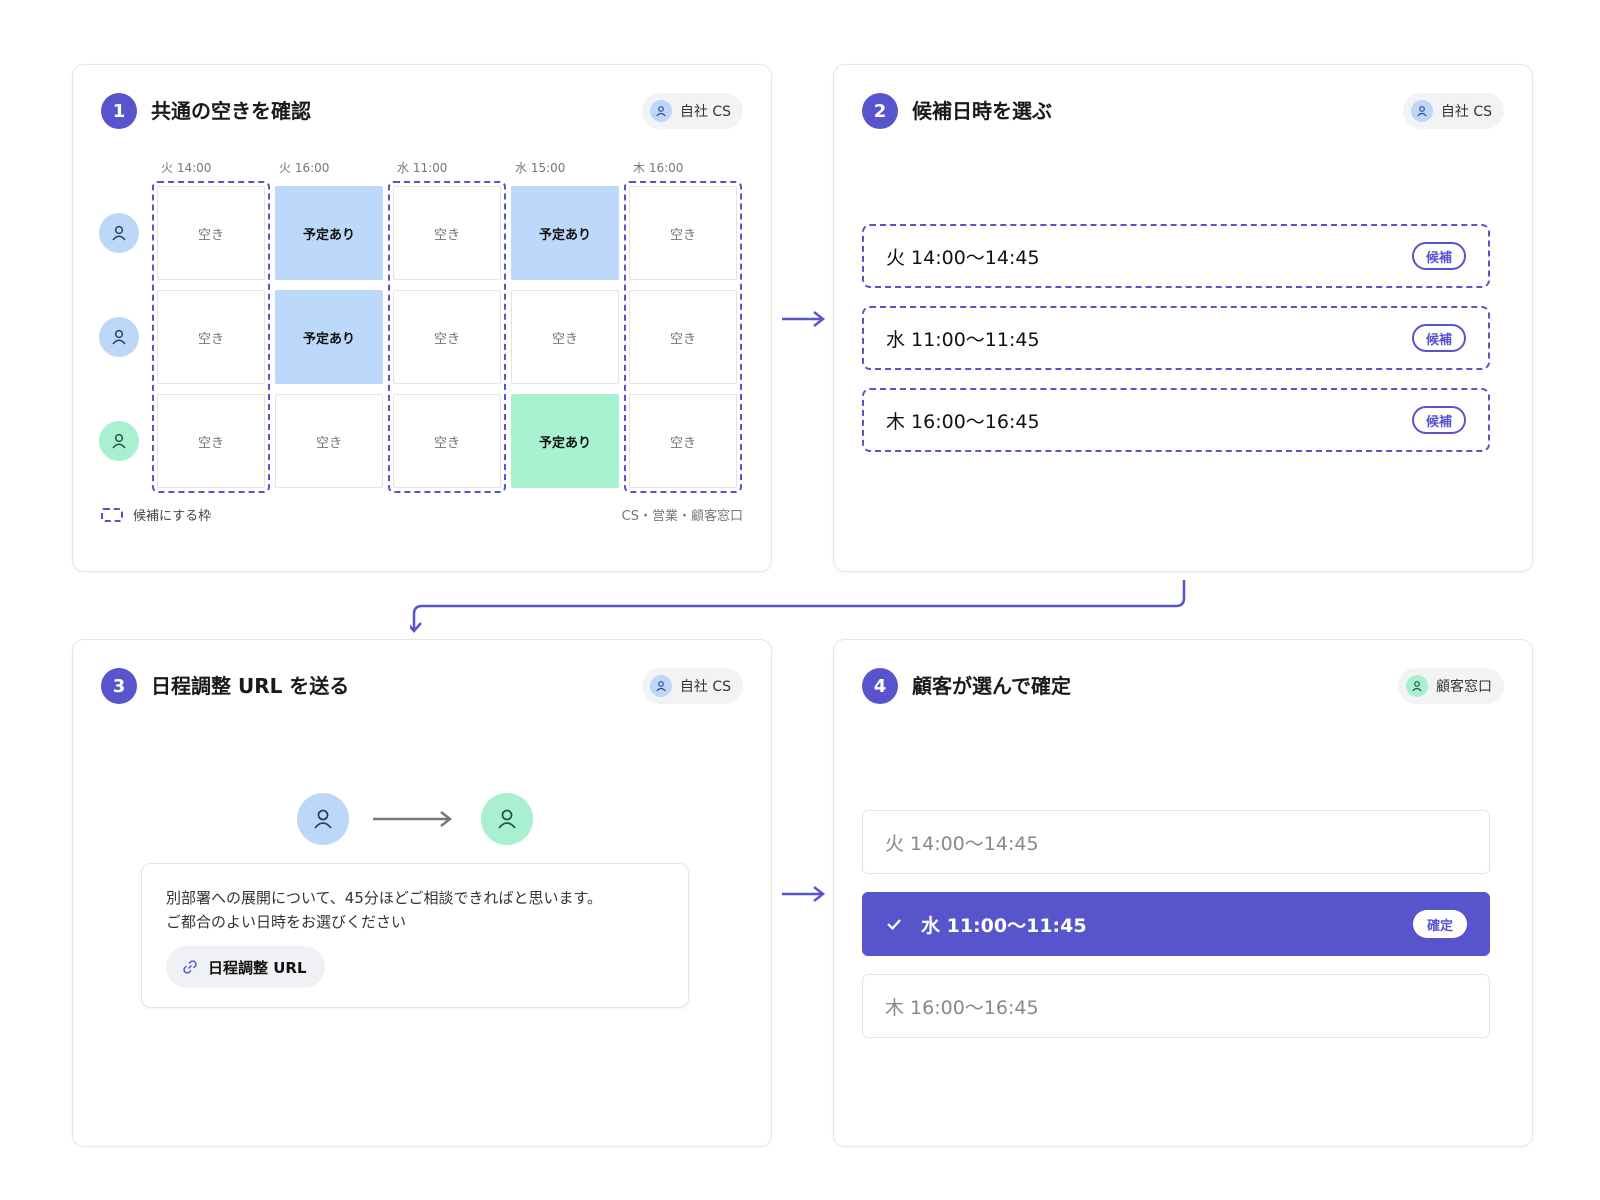 This screenshot has height=1200, width=1600. What do you see at coordinates (962, 1007) in the screenshot?
I see `option-time: 木 16:00〜16:45` at bounding box center [962, 1007].